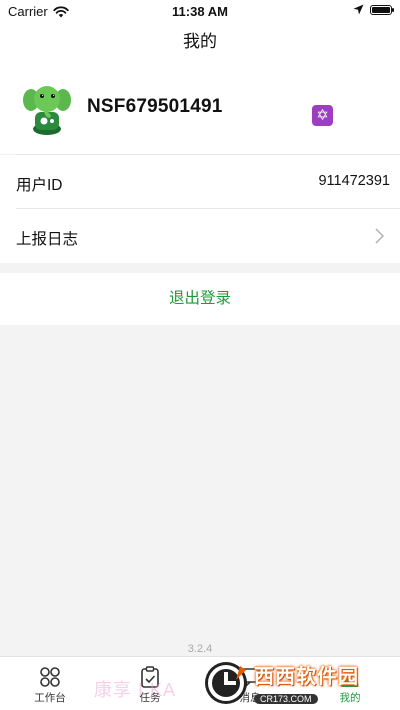 Image resolution: width=400 pixels, height=710 pixels. What do you see at coordinates (47, 109) in the screenshot?
I see `avatar` at bounding box center [47, 109].